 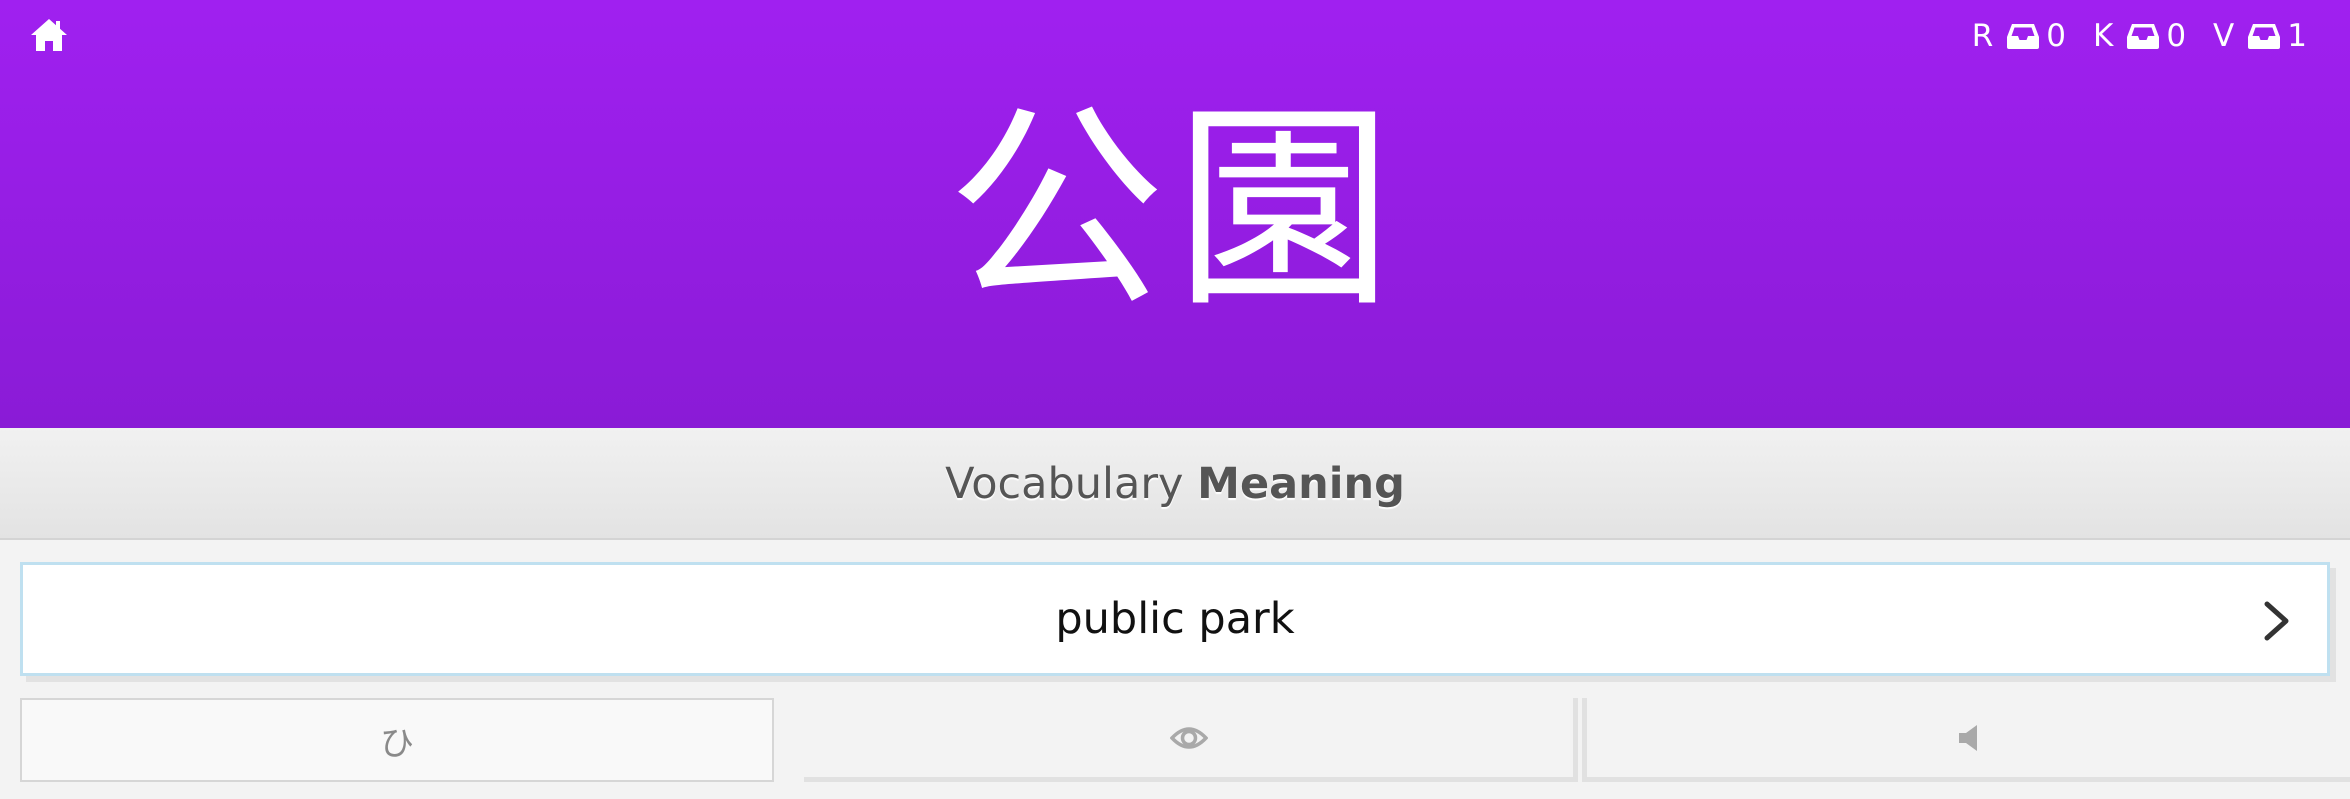 I want to click on chevron-right-icon, so click(x=2277, y=621).